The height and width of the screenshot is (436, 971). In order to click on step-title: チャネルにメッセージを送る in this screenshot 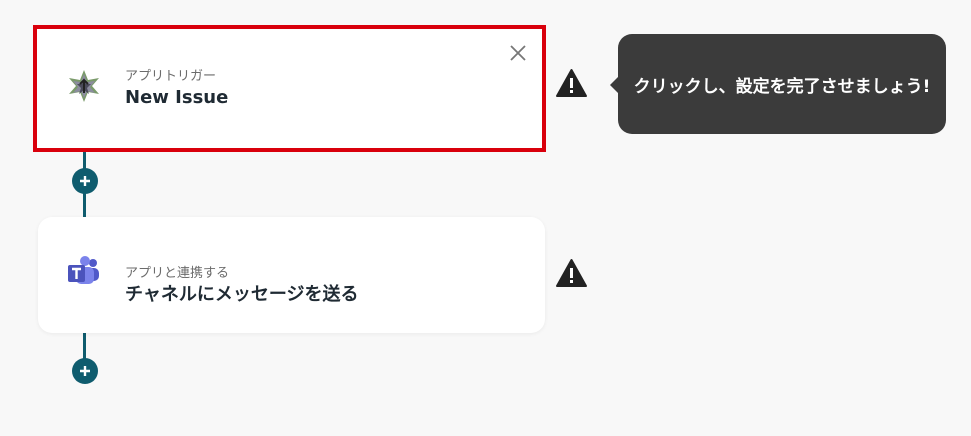, I will do `click(242, 294)`.